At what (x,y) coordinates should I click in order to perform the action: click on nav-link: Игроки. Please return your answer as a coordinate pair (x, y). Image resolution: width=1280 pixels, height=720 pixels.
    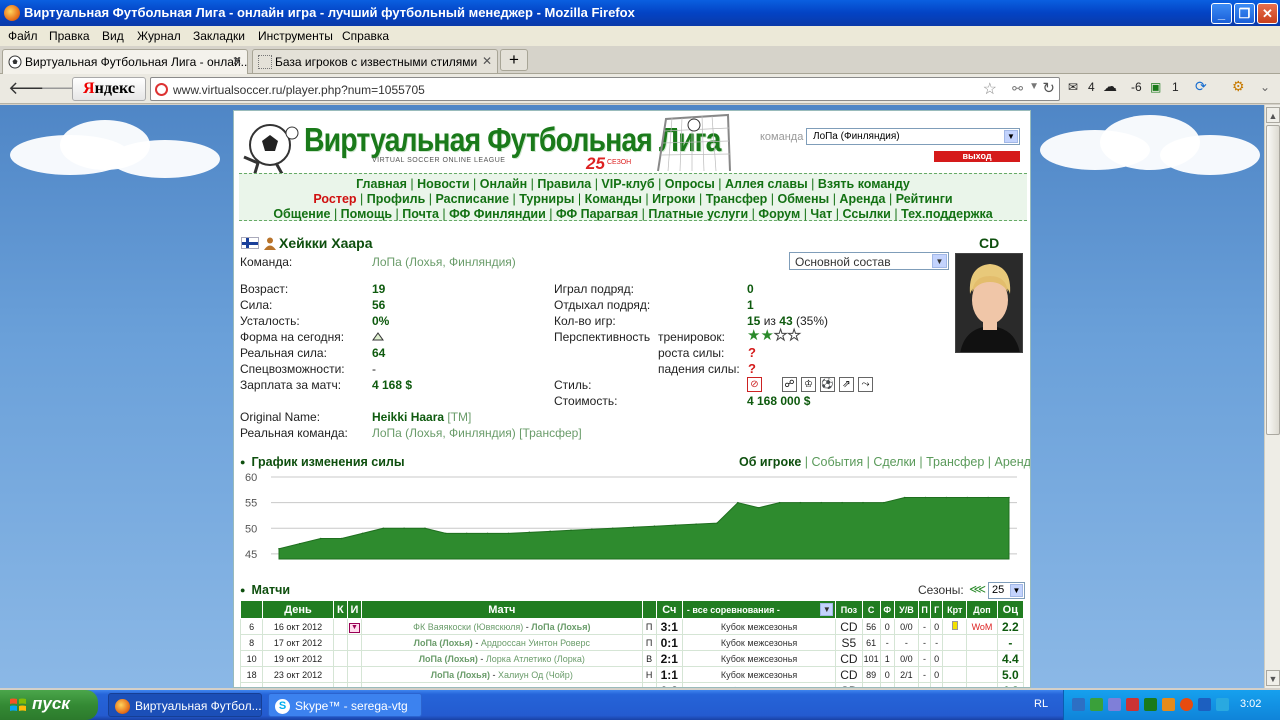
    Looking at the image, I should click on (673, 199).